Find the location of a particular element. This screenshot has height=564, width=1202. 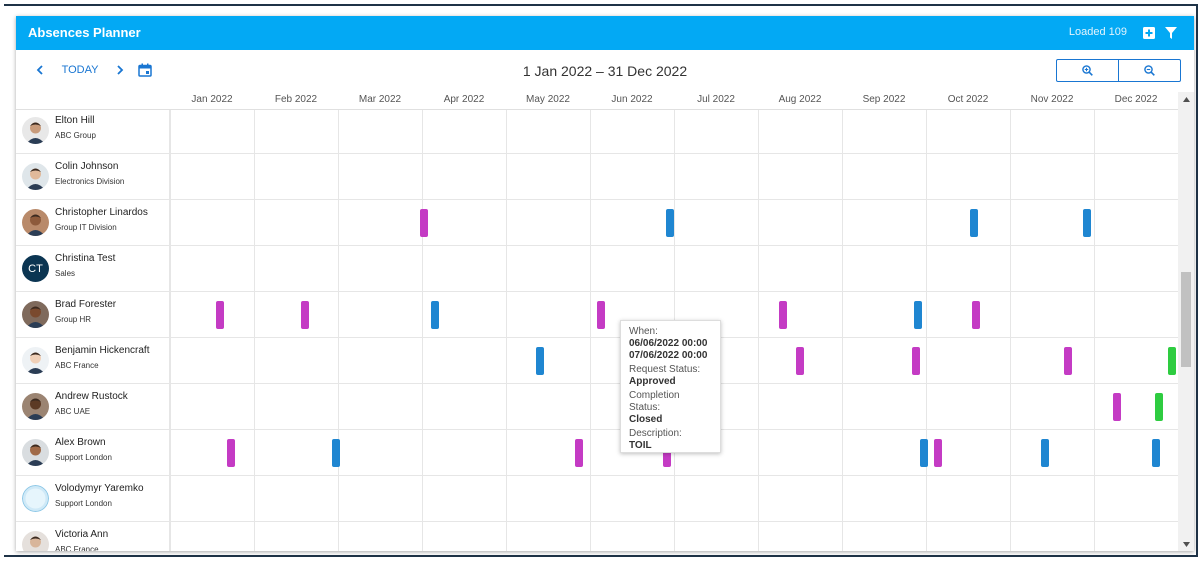

employee-name: Elton Hill is located at coordinates (75, 120).